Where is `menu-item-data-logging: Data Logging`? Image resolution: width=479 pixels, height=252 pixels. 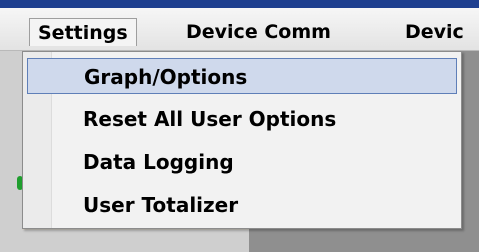
menu-item-data-logging: Data Logging is located at coordinates (242, 162).